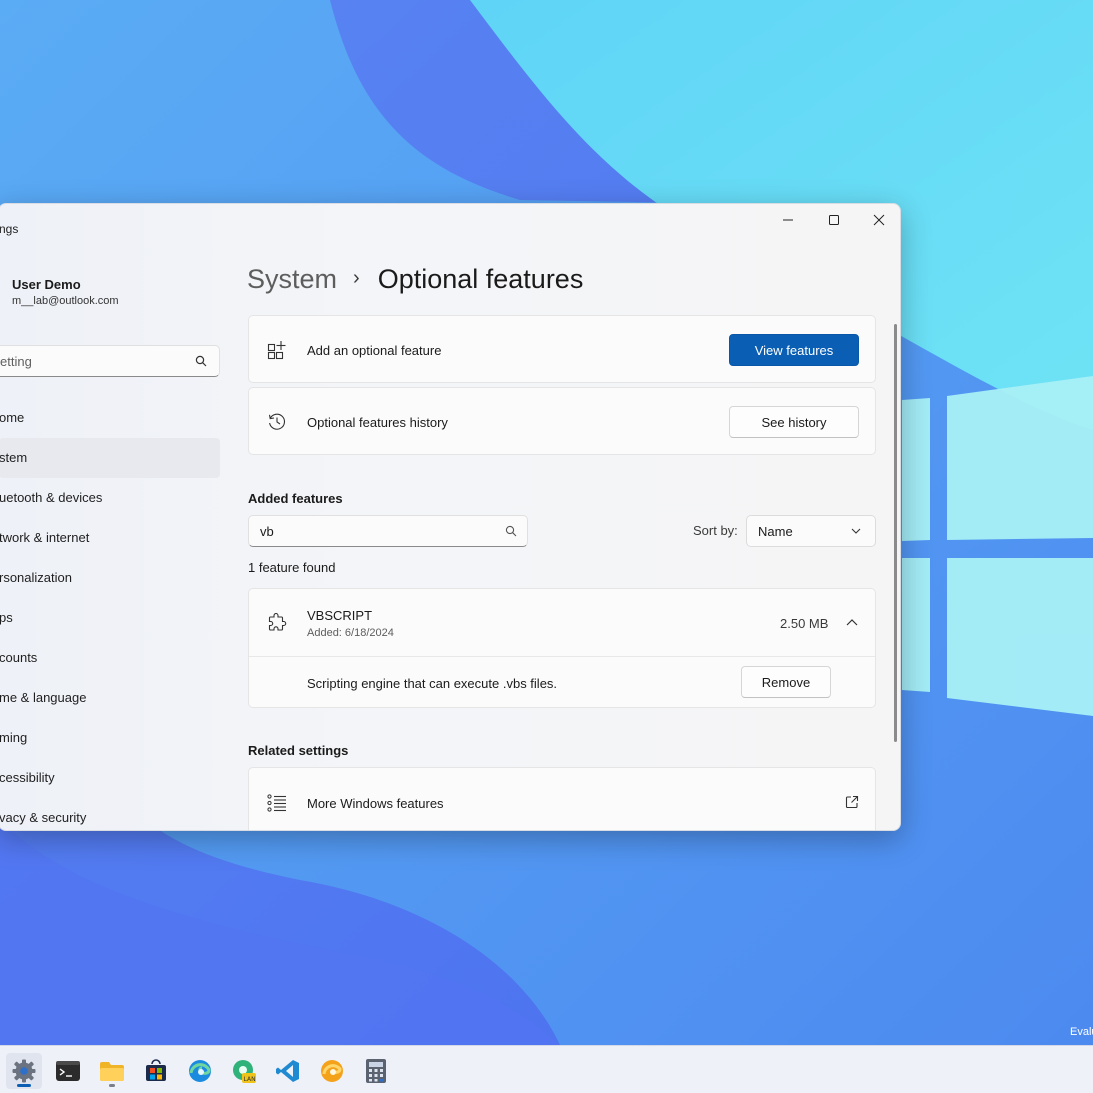 Image resolution: width=1093 pixels, height=1093 pixels. Describe the element at coordinates (276, 350) in the screenshot. I see `add-app-icon` at that location.